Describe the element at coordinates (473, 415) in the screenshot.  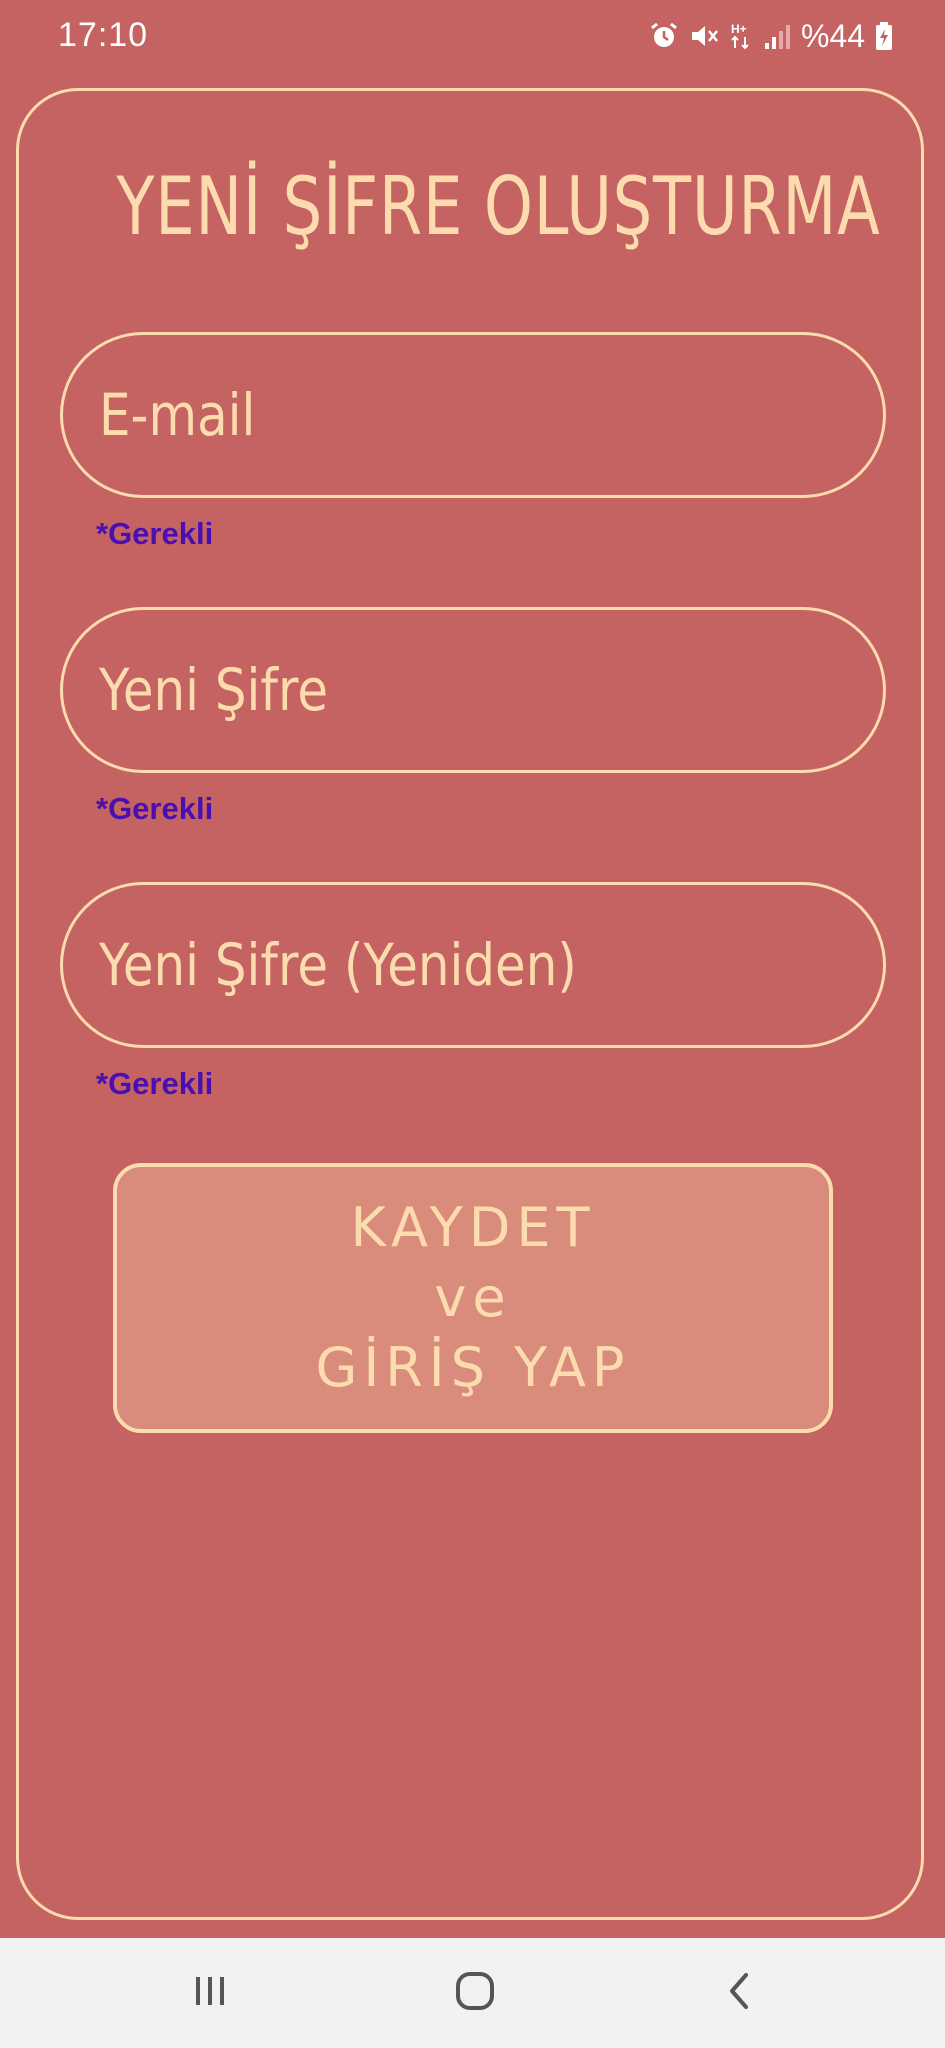
I see `email-field: E-mail` at that location.